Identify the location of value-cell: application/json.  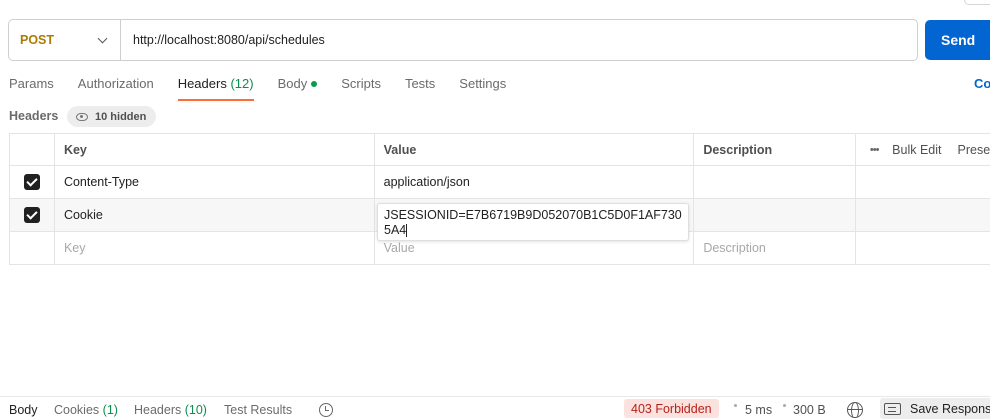
(535, 182).